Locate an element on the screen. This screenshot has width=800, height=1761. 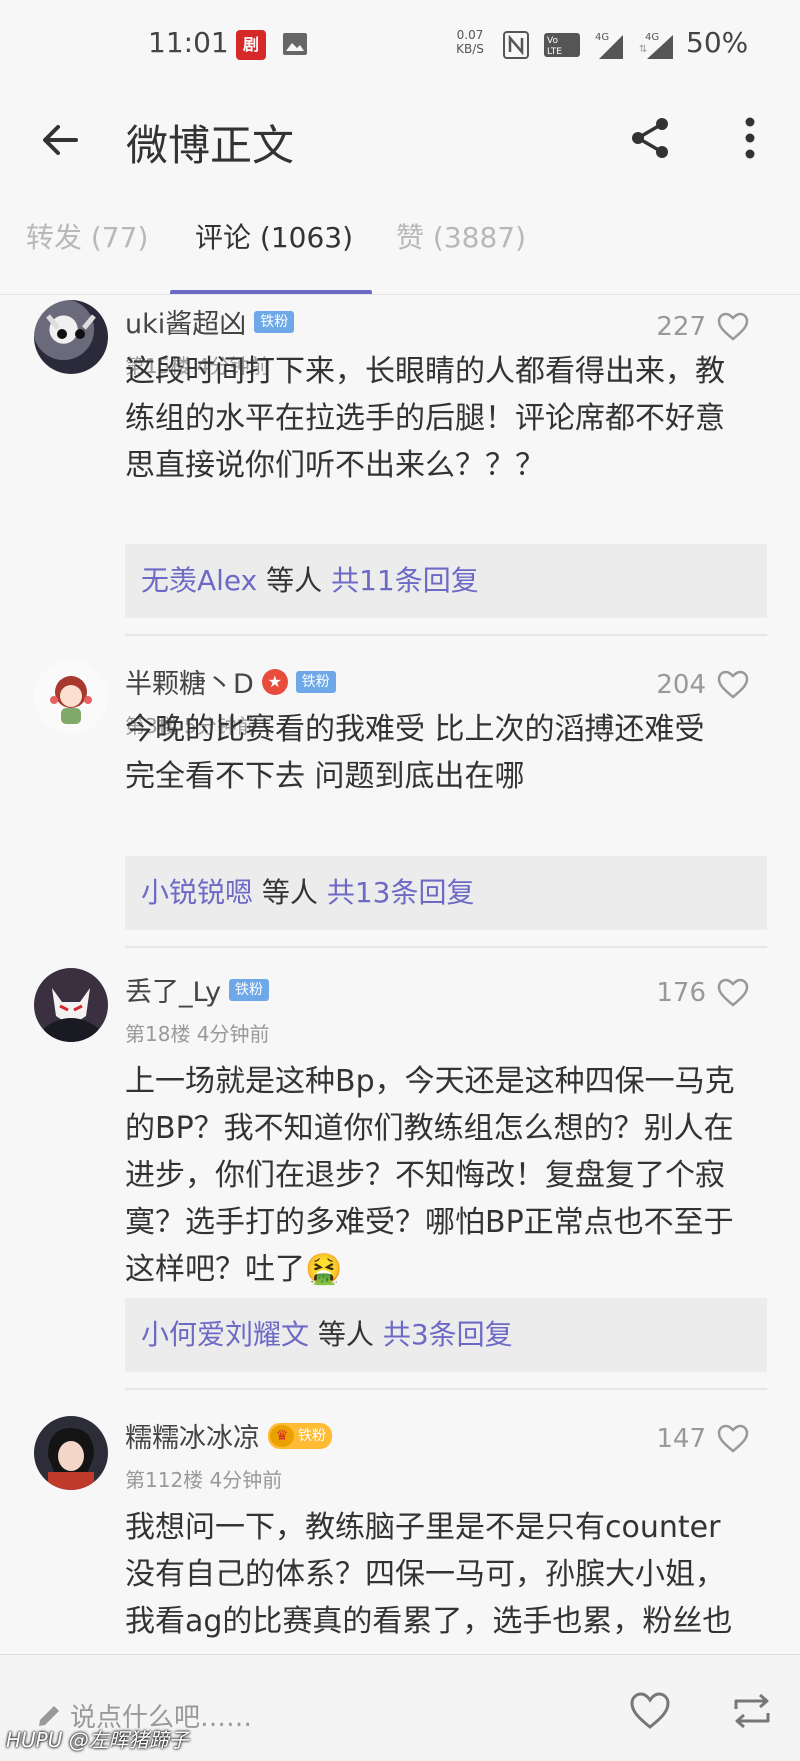
like-button: 147 is located at coordinates (703, 1439).